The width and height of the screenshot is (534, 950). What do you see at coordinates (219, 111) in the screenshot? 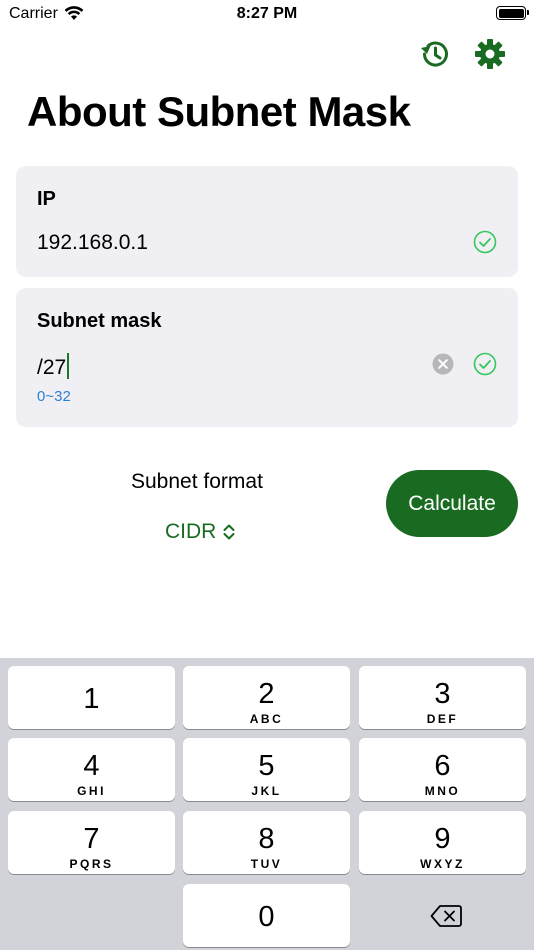
I see `page-title: About Subnet Mask` at bounding box center [219, 111].